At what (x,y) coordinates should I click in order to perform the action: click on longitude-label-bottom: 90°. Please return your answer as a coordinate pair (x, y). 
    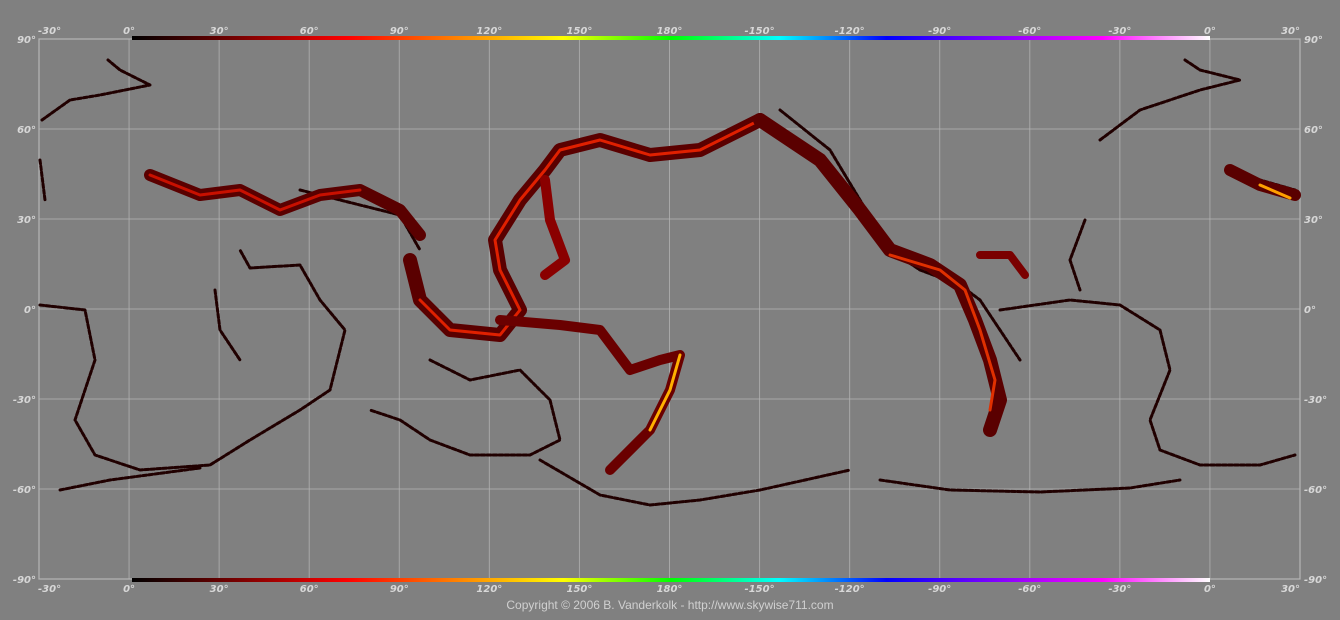
    Looking at the image, I should click on (399, 589).